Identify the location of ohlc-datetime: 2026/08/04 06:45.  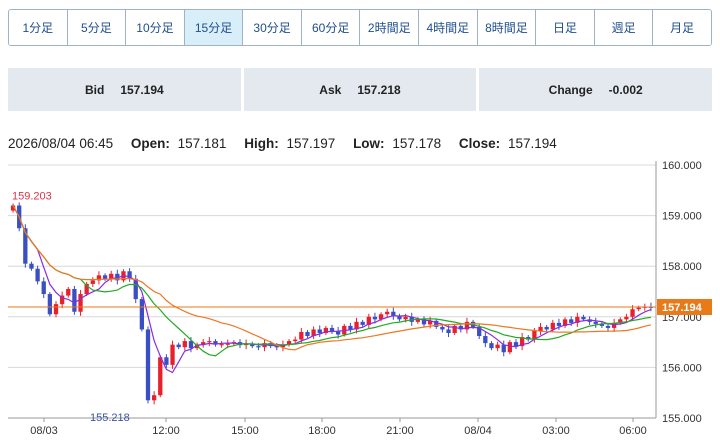
(61, 143).